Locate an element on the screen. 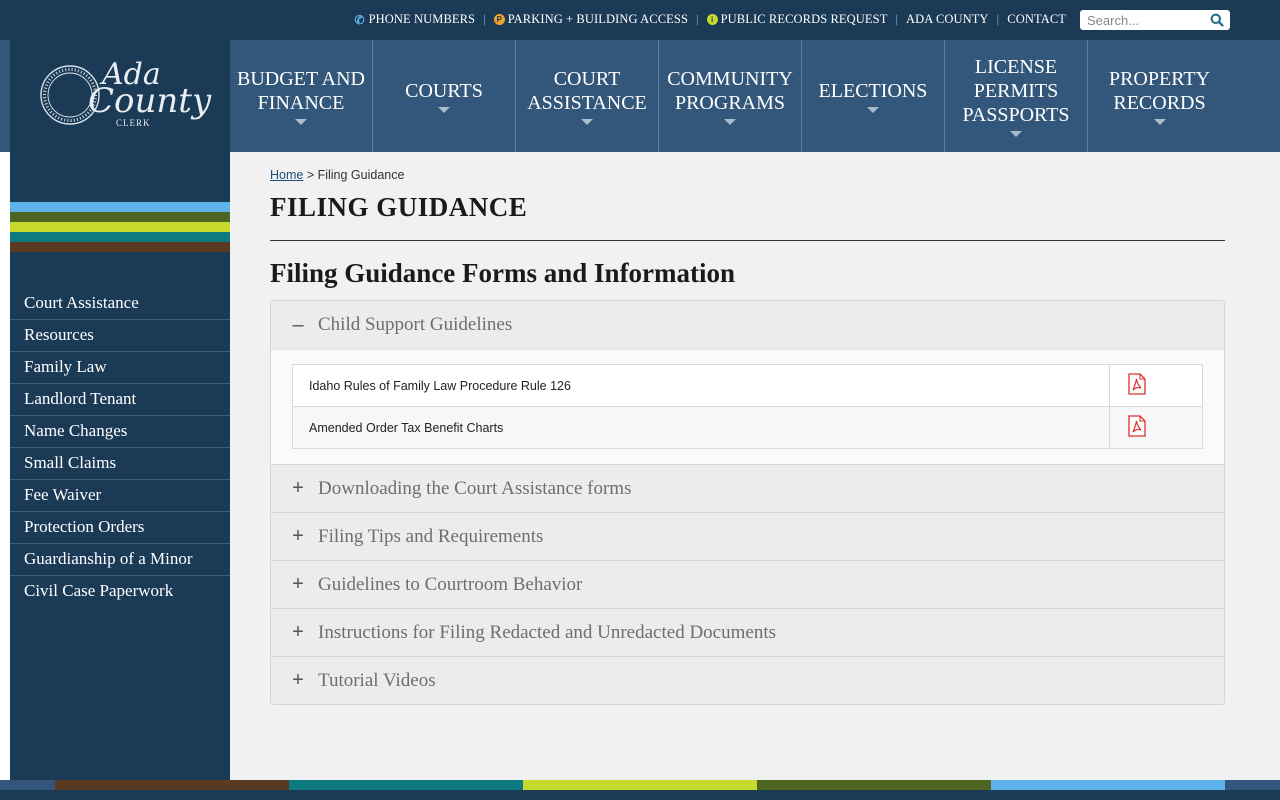 The image size is (1280, 800). utility-link-parking: P PARKING + BUILDING ACCESS is located at coordinates (591, 19).